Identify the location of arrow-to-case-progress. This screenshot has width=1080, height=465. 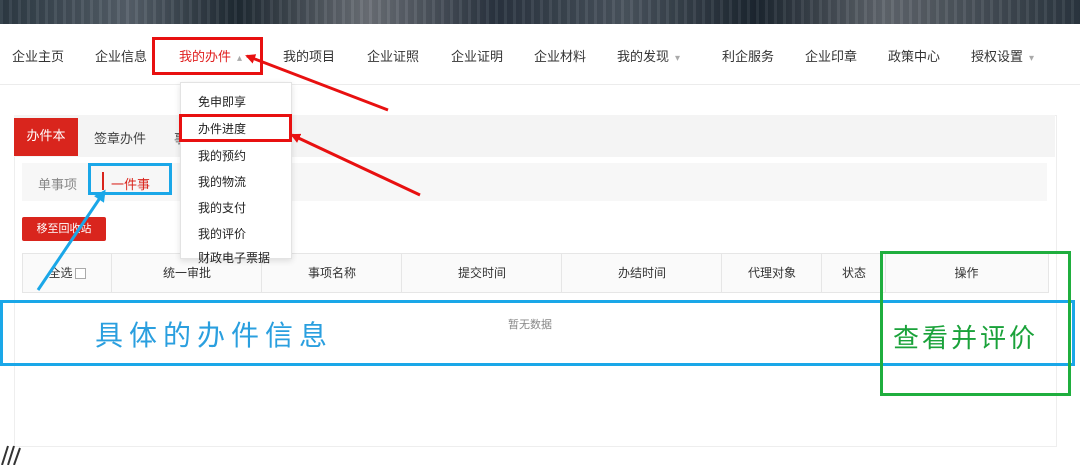
(355, 165).